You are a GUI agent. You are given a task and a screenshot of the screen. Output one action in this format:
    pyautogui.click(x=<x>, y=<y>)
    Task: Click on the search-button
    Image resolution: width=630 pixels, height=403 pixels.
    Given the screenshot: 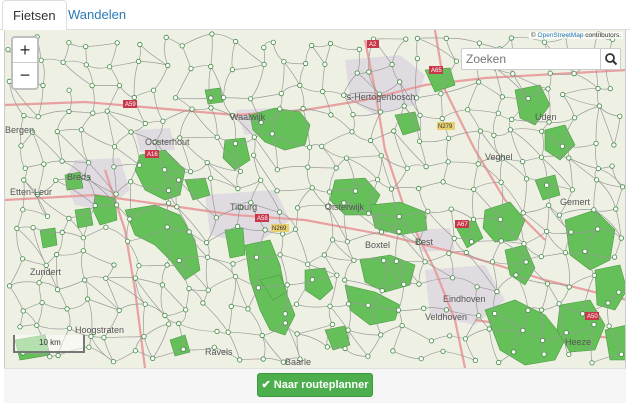 What is the action you would take?
    pyautogui.click(x=610, y=59)
    